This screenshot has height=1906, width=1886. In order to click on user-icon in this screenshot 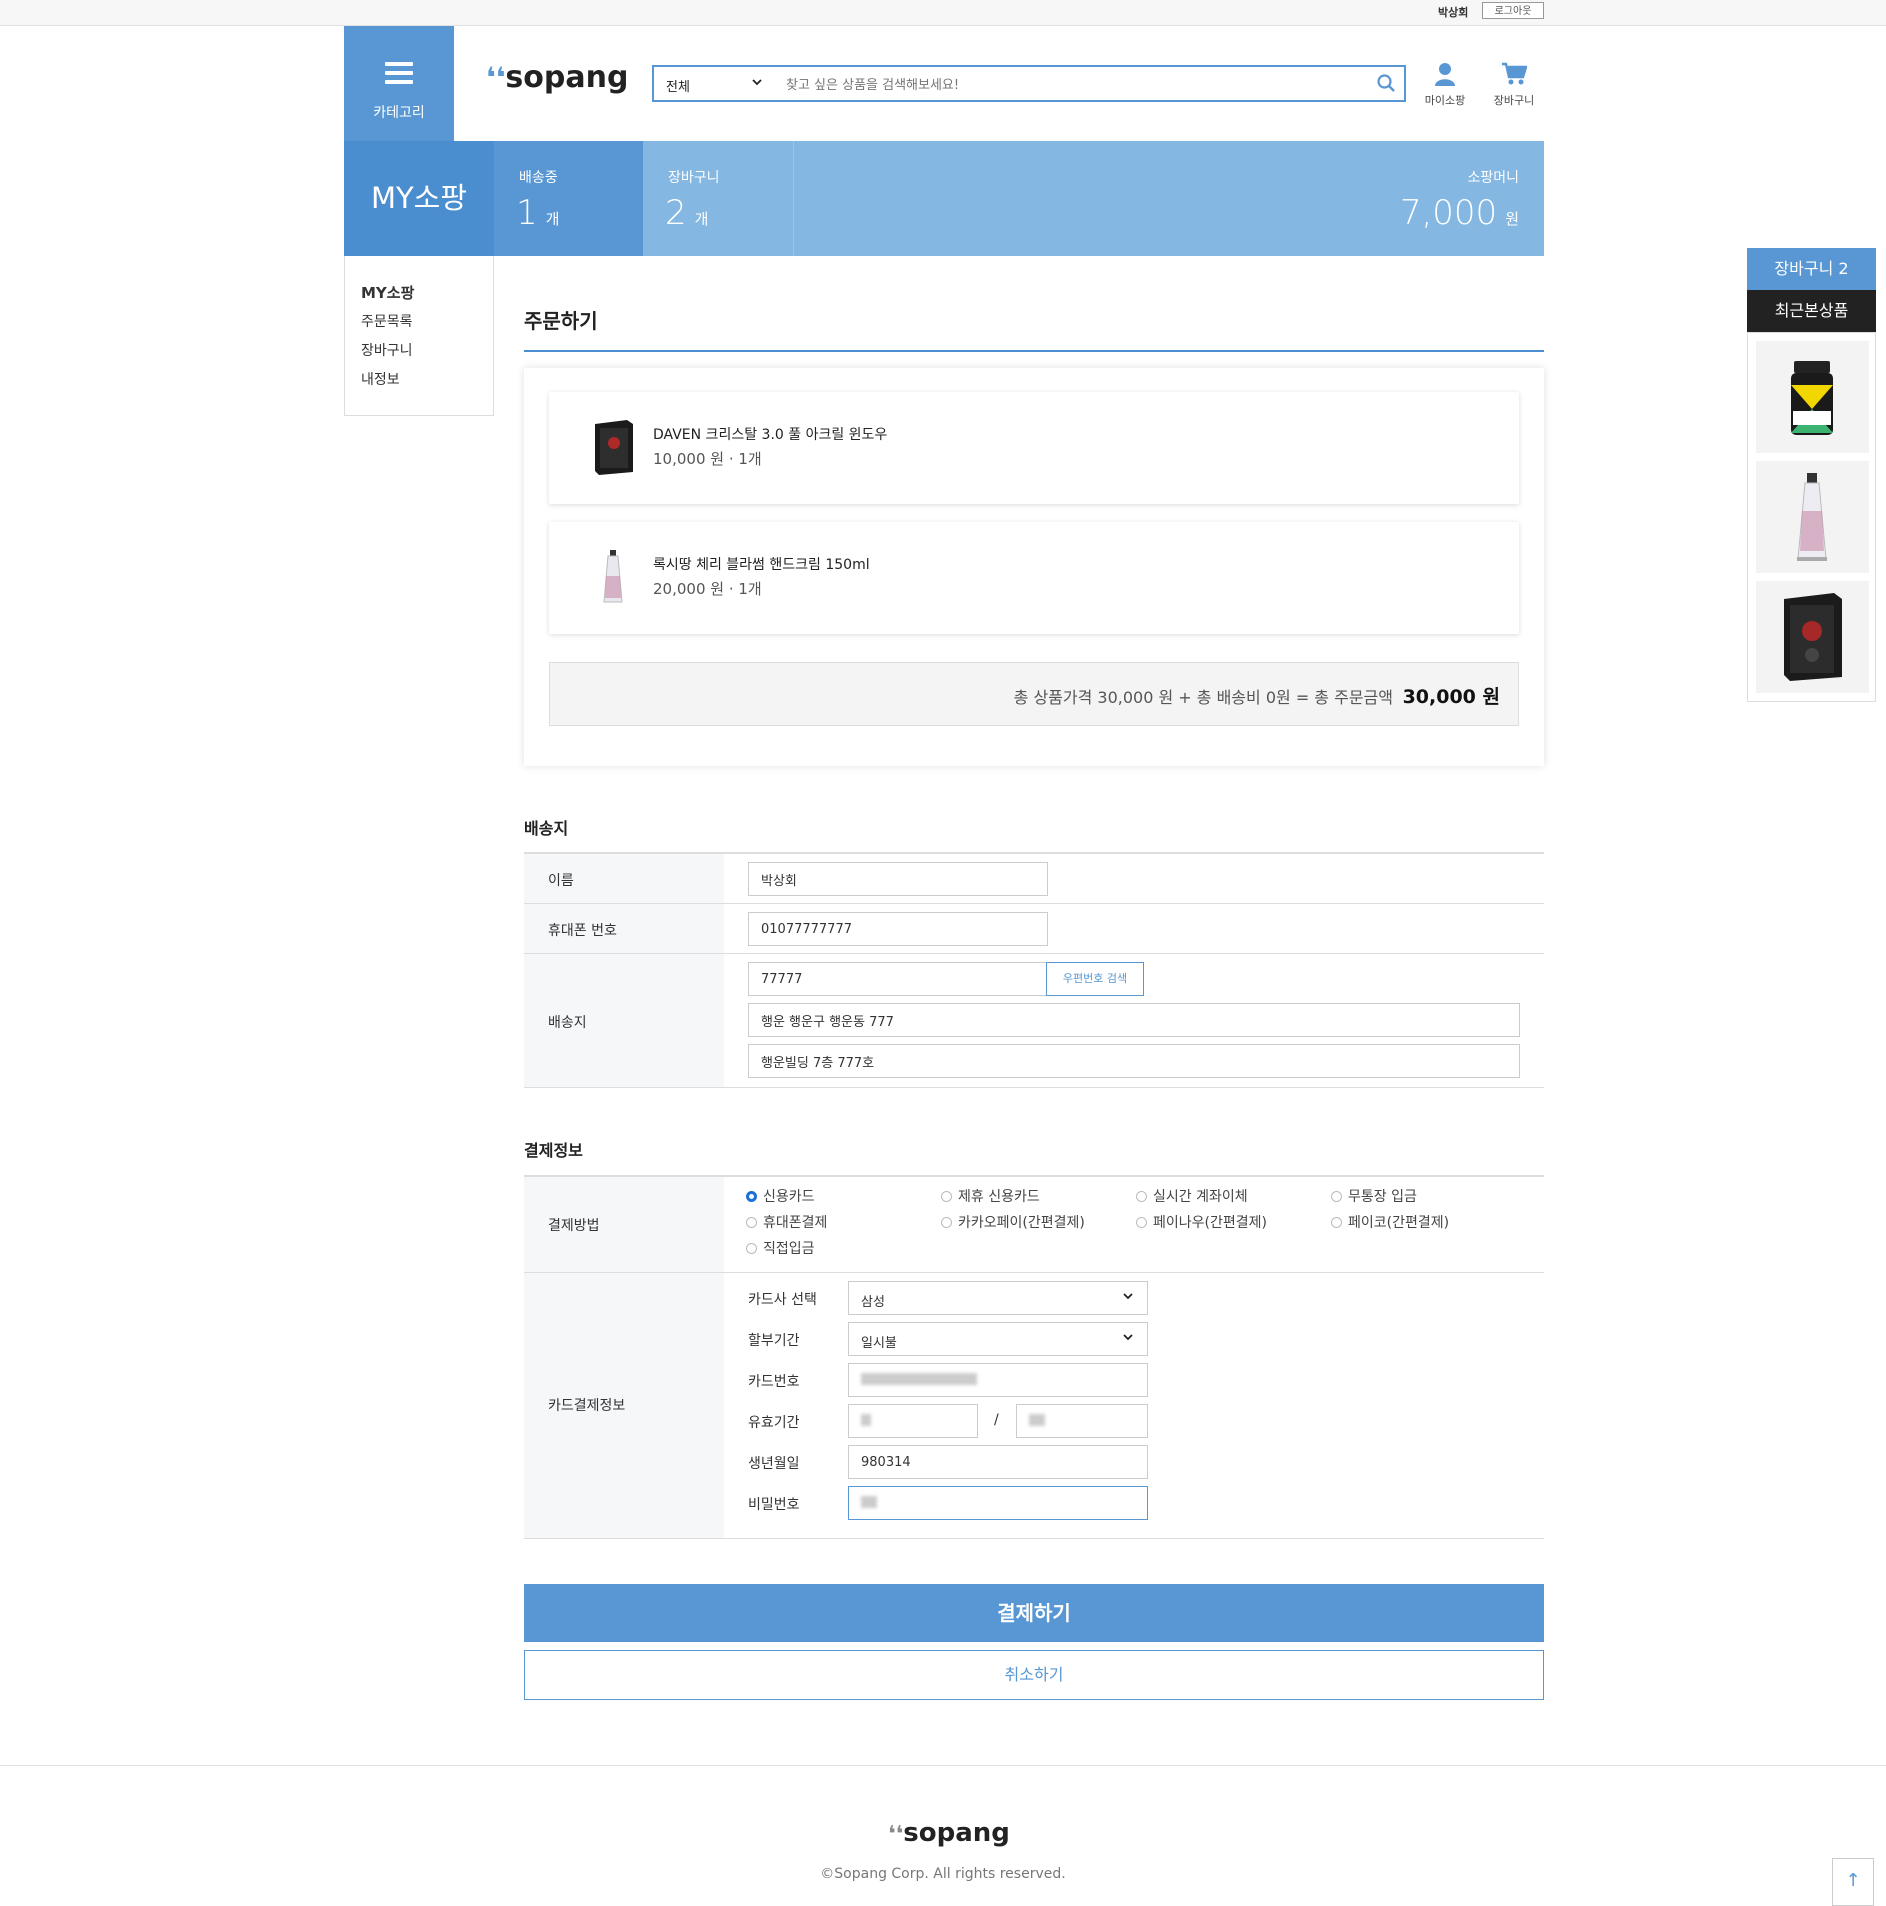, I will do `click(1445, 74)`.